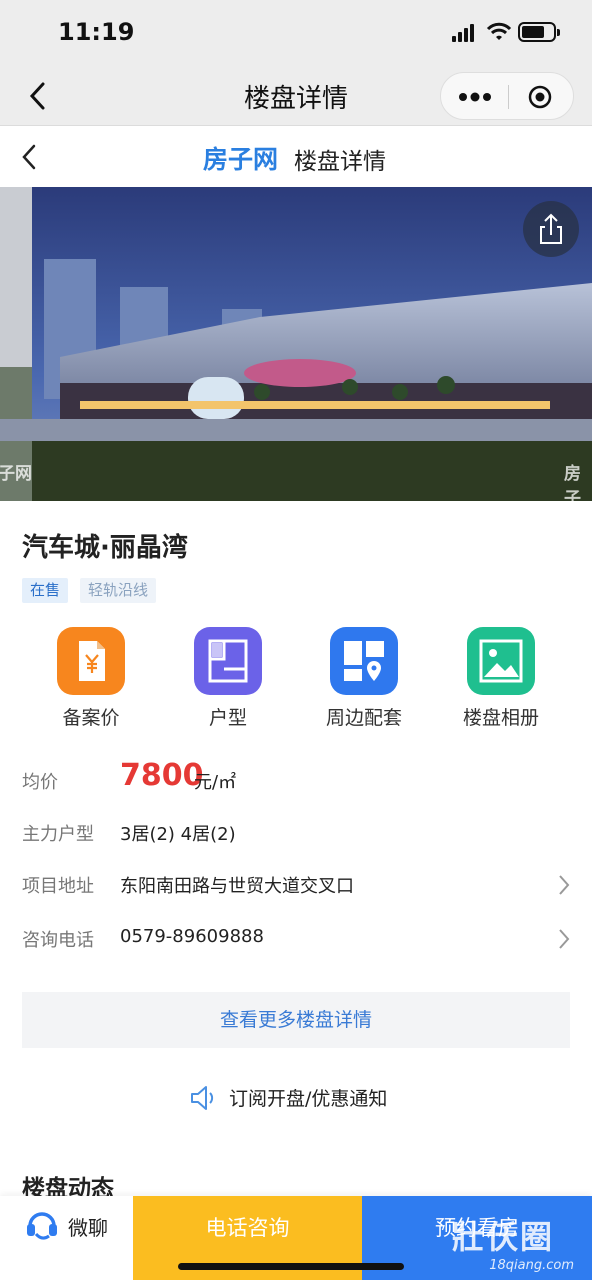 Image resolution: width=592 pixels, height=1280 pixels. What do you see at coordinates (162, 775) in the screenshot?
I see `price-value: 7800` at bounding box center [162, 775].